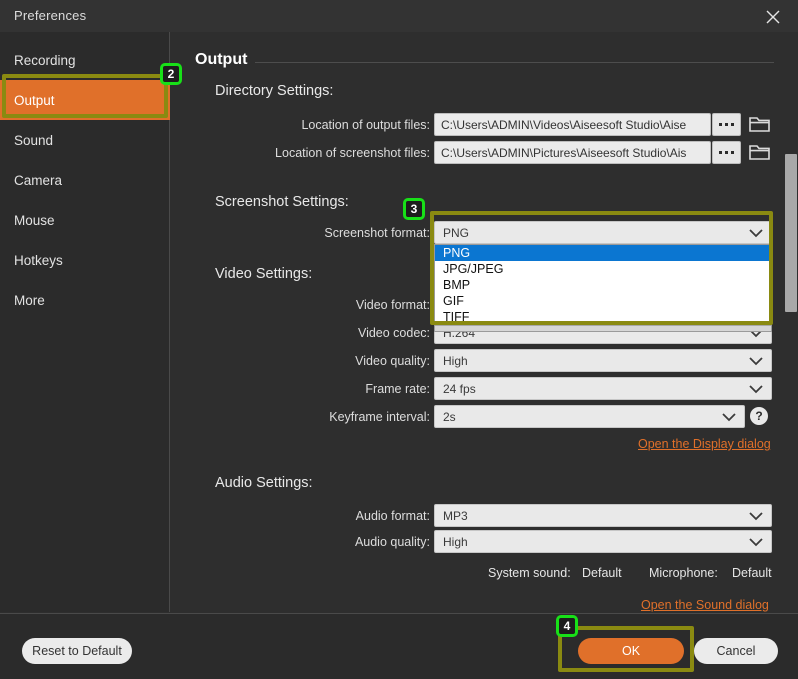 The height and width of the screenshot is (679, 798). I want to click on sidebar-label: Sound, so click(34, 140).